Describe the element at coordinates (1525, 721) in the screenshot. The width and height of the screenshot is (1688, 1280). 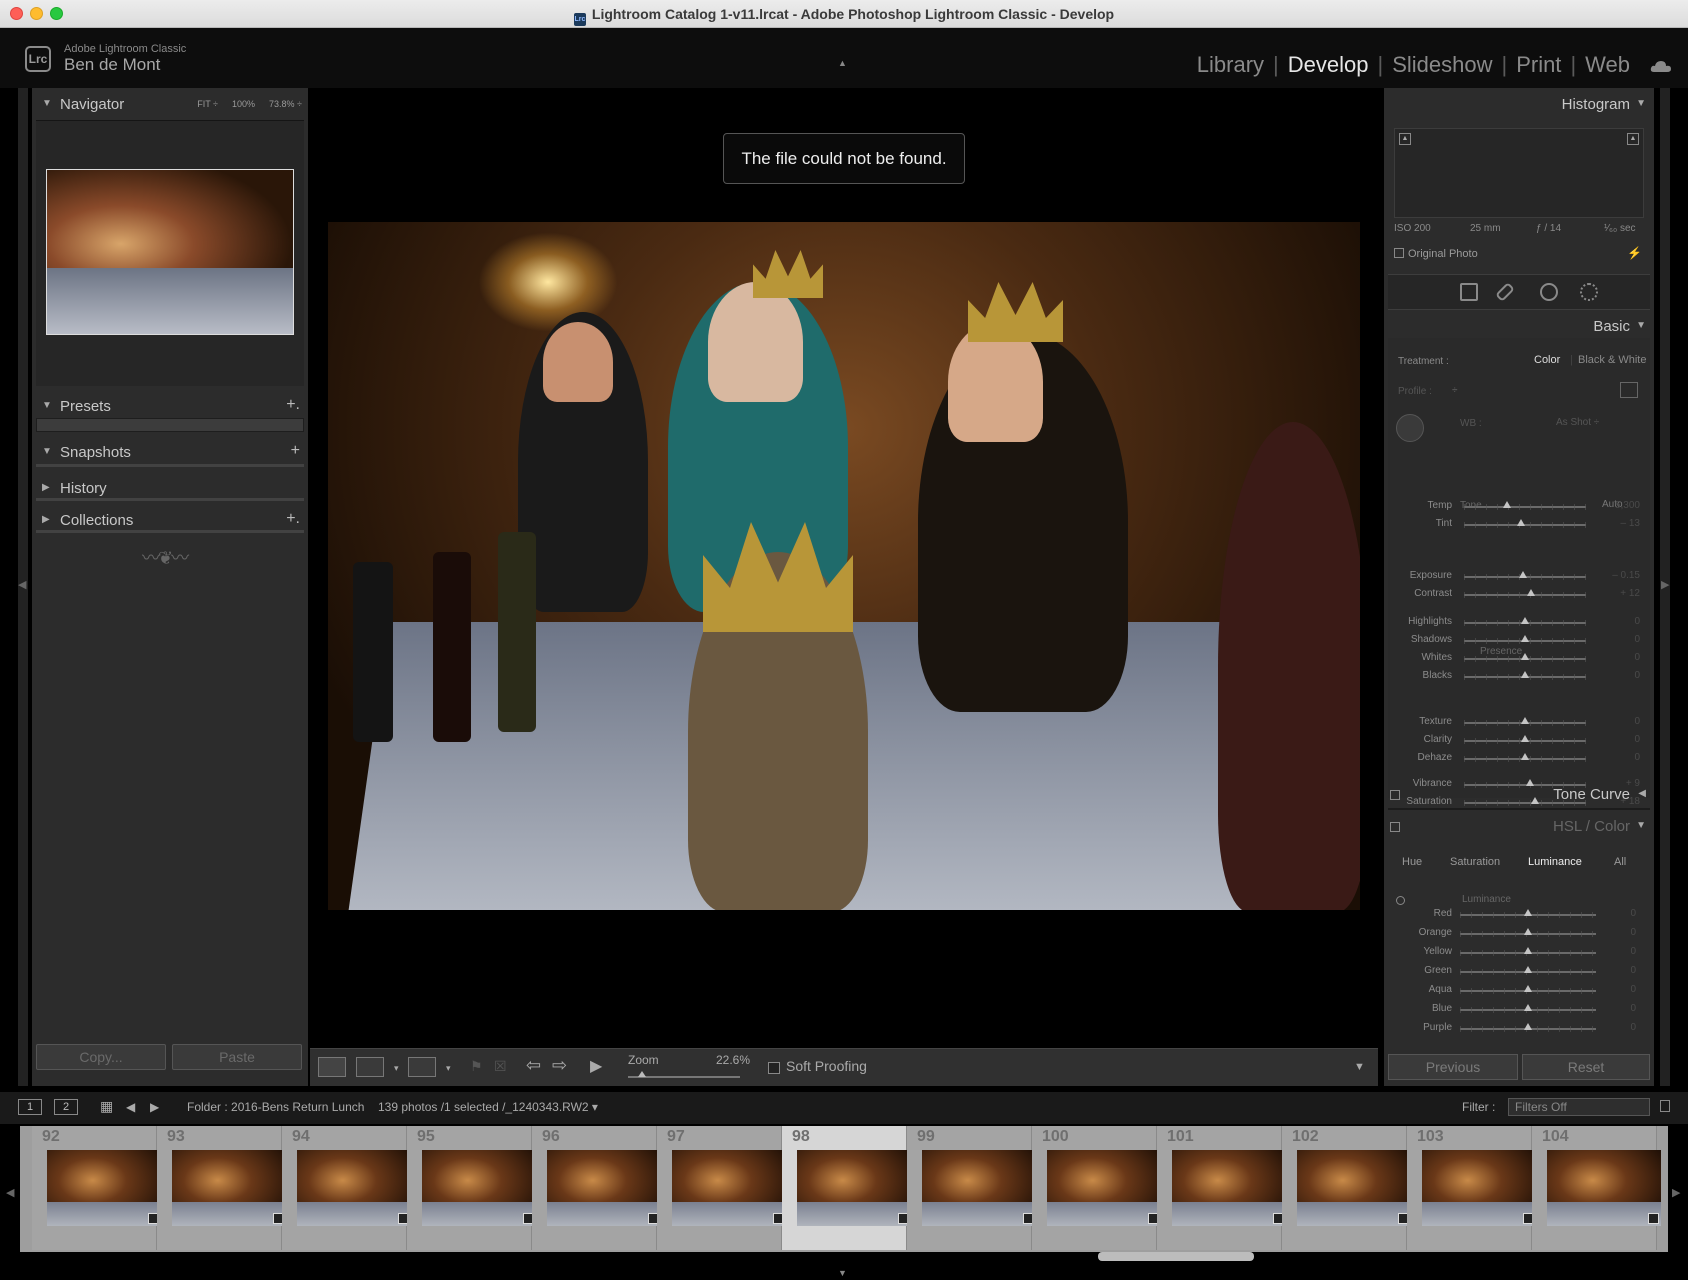
I see `slider-texture` at that location.